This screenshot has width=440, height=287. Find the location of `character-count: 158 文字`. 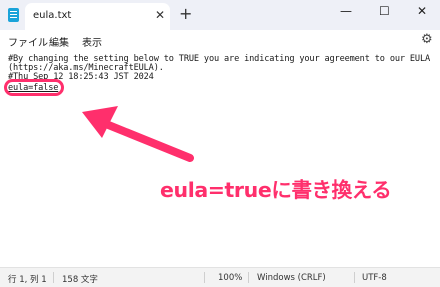

character-count: 158 文字 is located at coordinates (80, 280).